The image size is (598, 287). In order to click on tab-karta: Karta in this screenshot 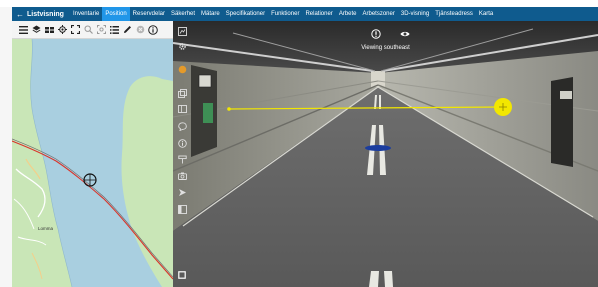, I will do `click(486, 14)`.